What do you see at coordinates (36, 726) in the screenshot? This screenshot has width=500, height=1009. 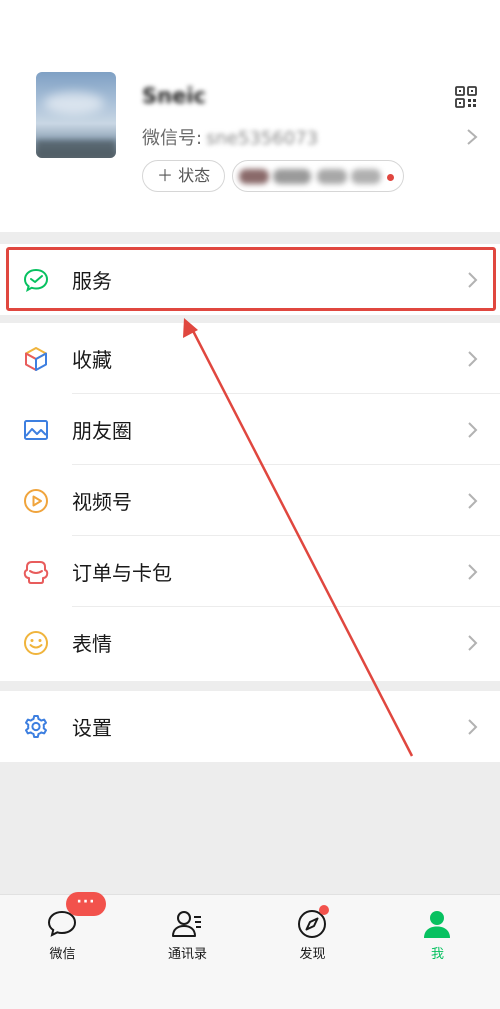 I see `settings-gear-icon` at bounding box center [36, 726].